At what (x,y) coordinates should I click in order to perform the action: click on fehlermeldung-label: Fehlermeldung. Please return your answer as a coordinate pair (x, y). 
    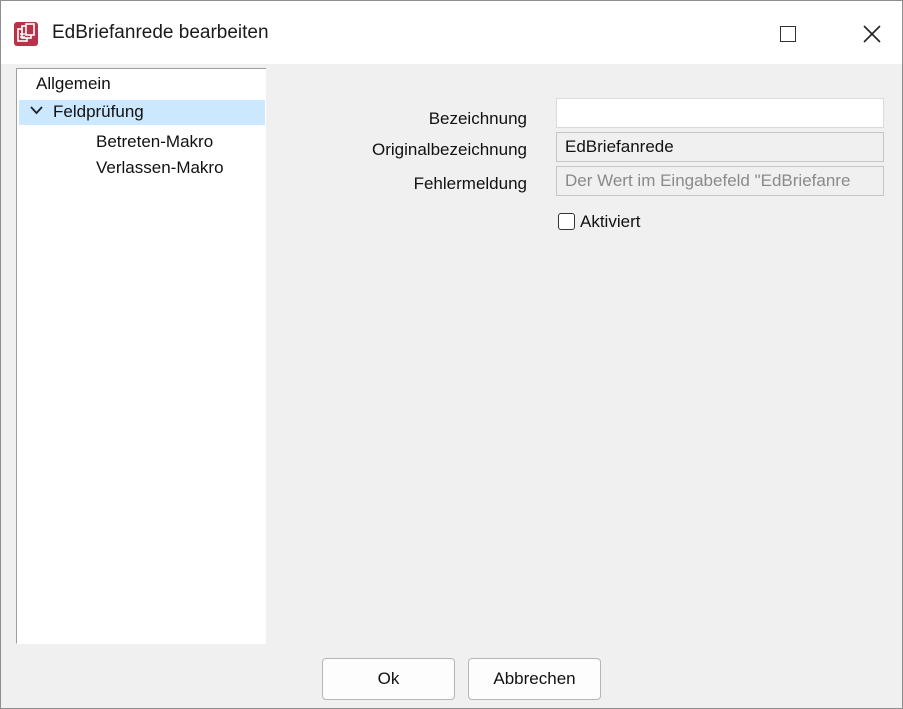
    Looking at the image, I should click on (470, 183).